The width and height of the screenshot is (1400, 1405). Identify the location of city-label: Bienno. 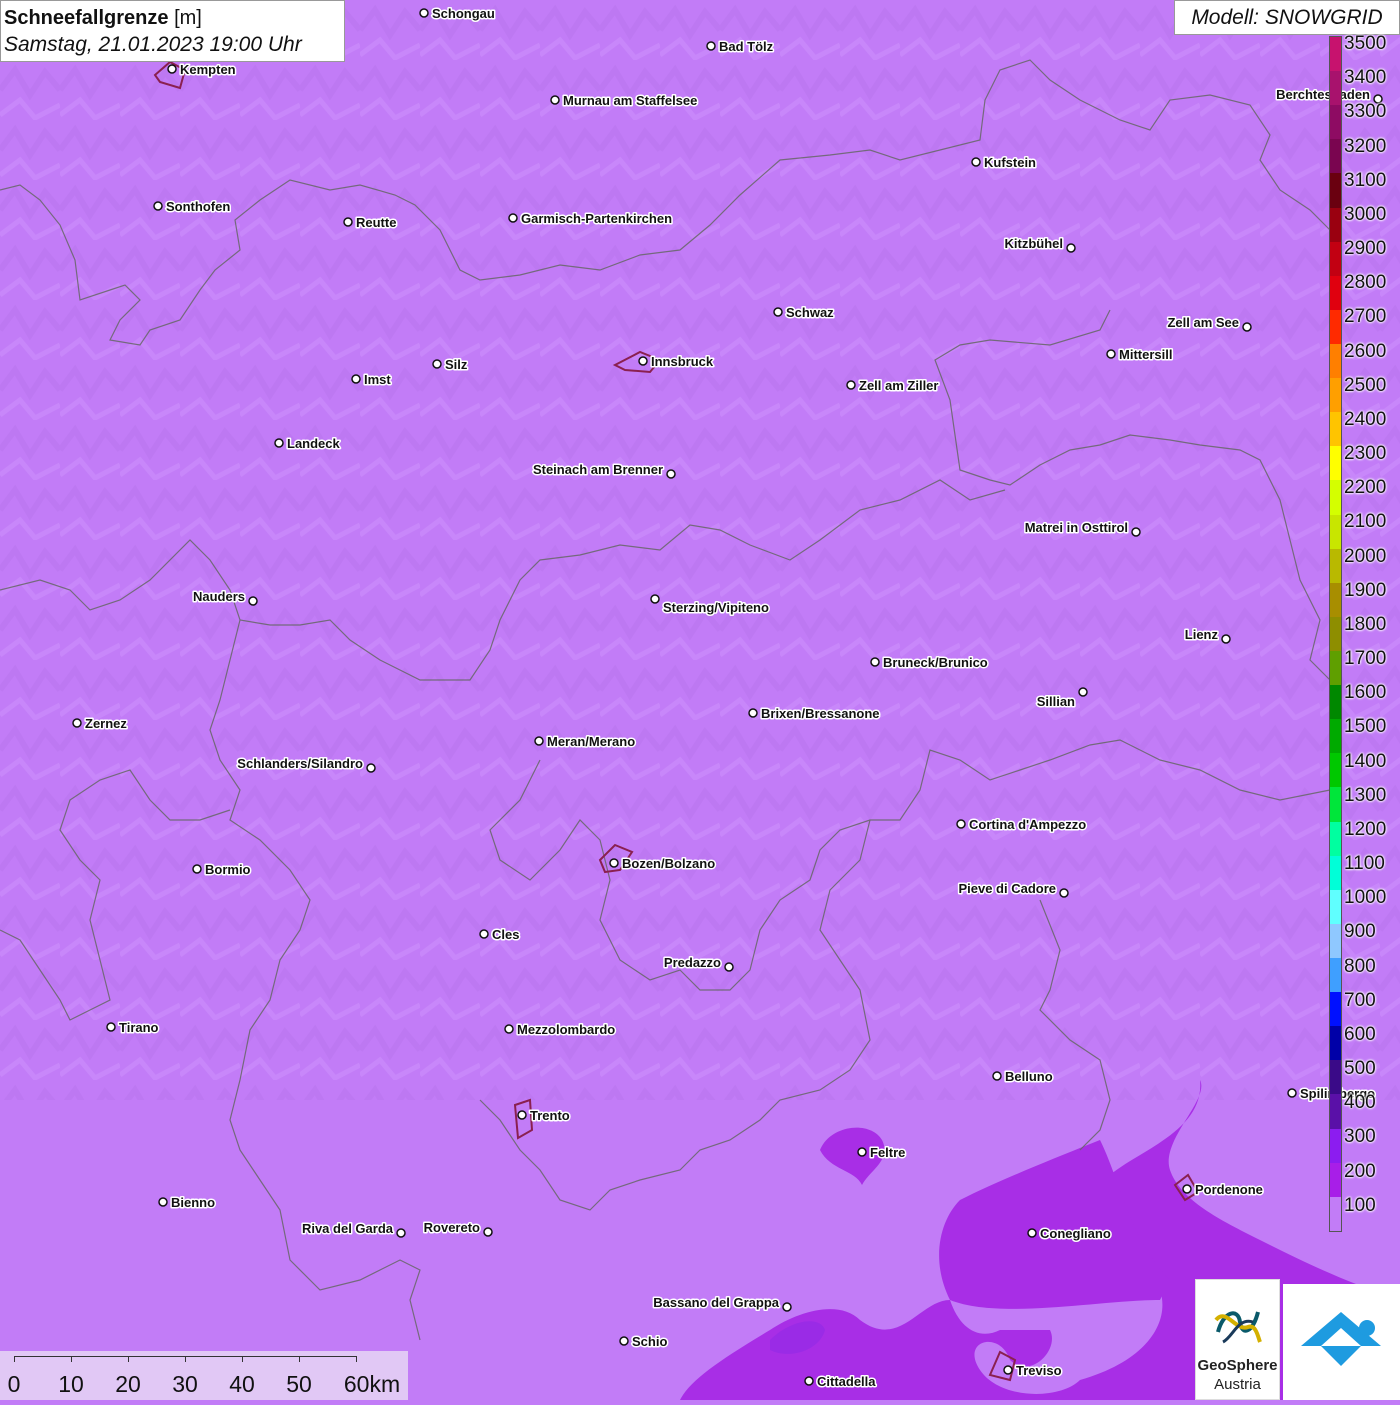
(193, 1202).